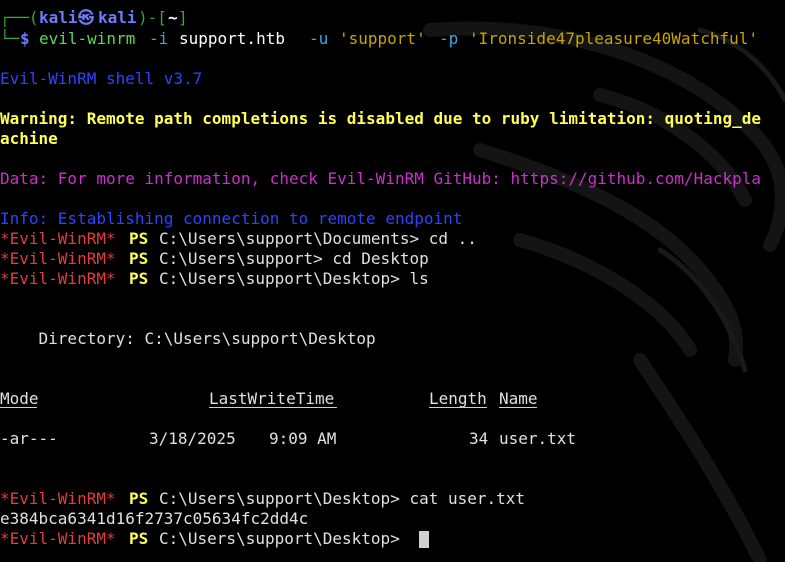 The height and width of the screenshot is (562, 785). Describe the element at coordinates (318, 238) in the screenshot. I see `session-command: C:\Users\support\Documents> cd ..` at that location.